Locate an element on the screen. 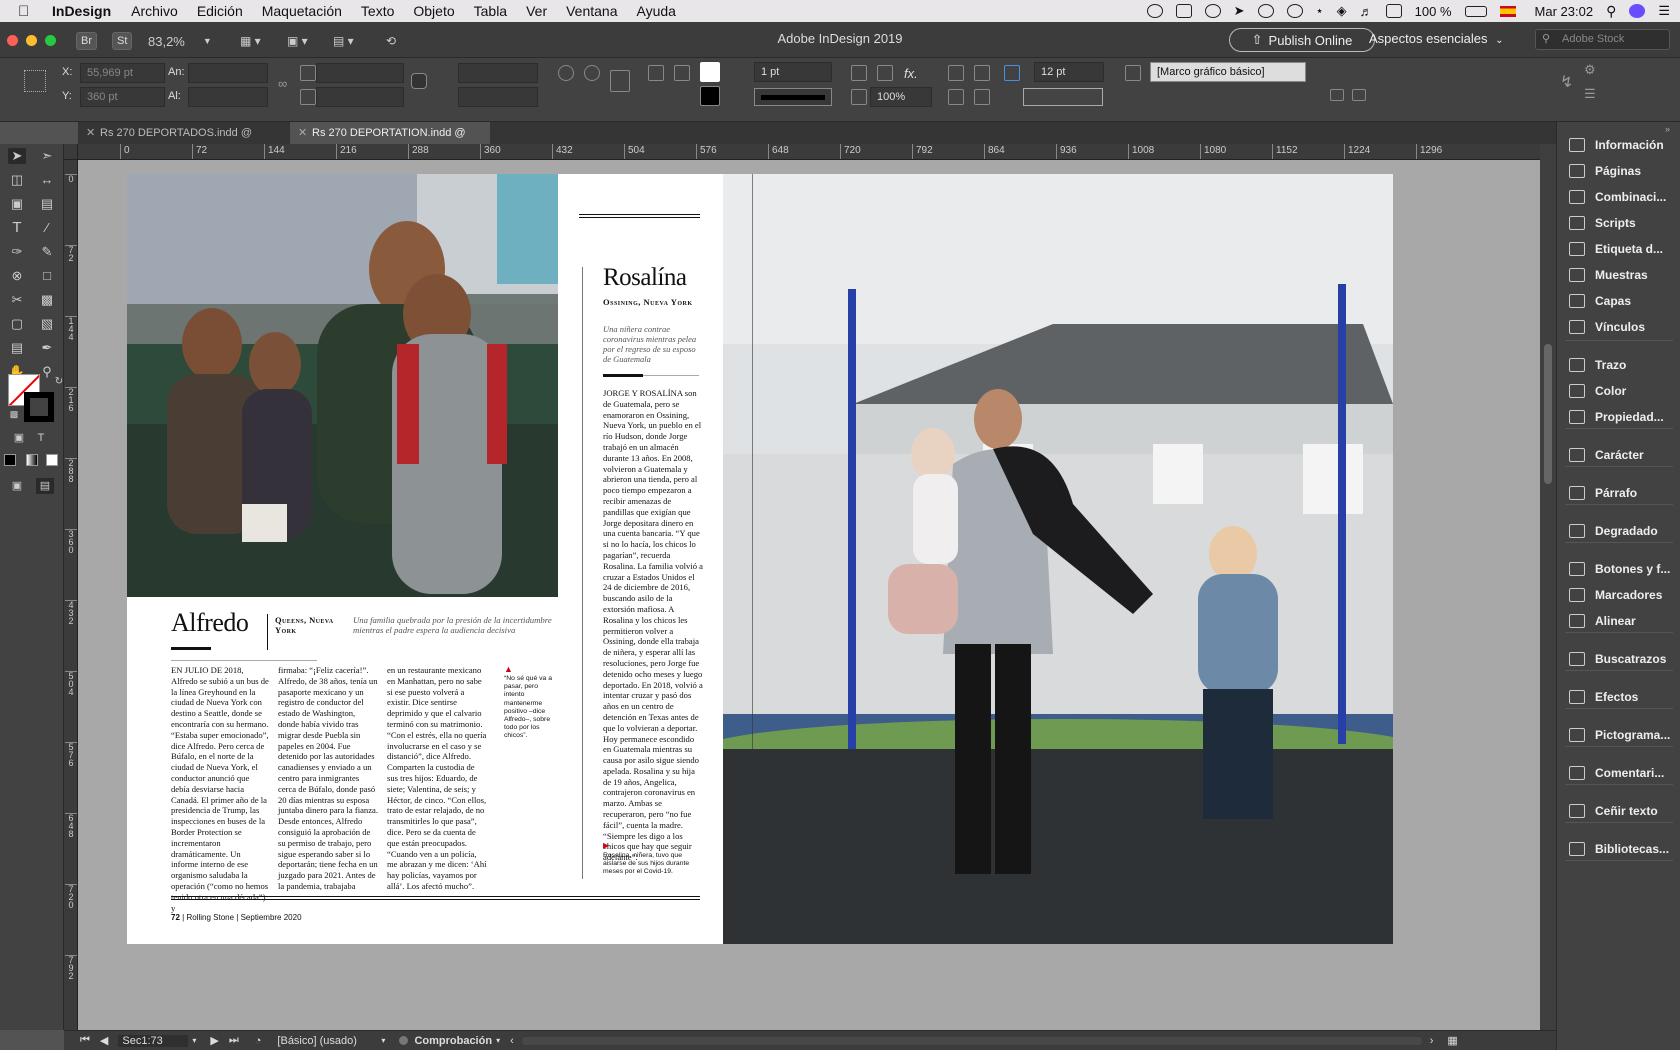 The image size is (1680, 1050). clear-overrides-icon is located at coordinates (1337, 95).